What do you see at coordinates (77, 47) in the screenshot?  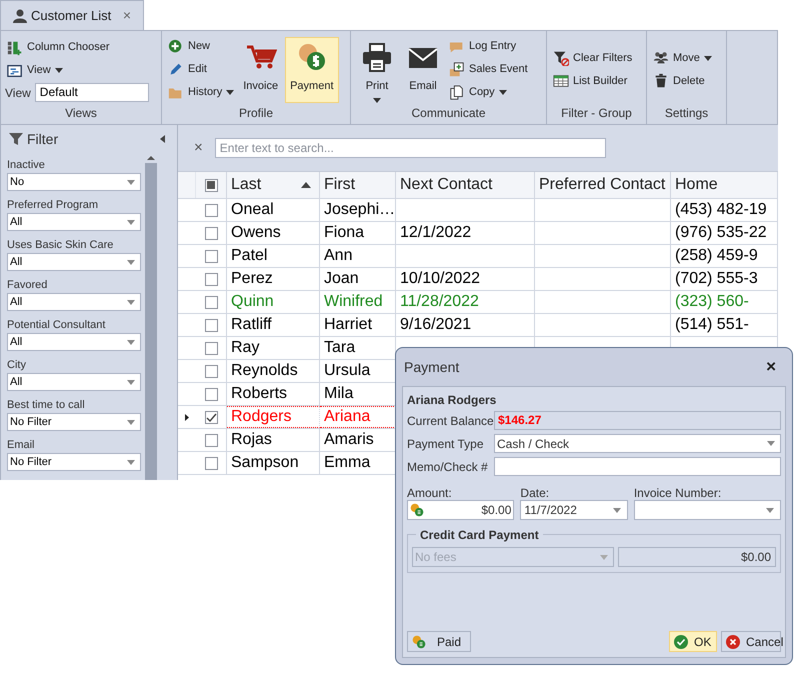 I see `ribbon-button: Column Chooser` at bounding box center [77, 47].